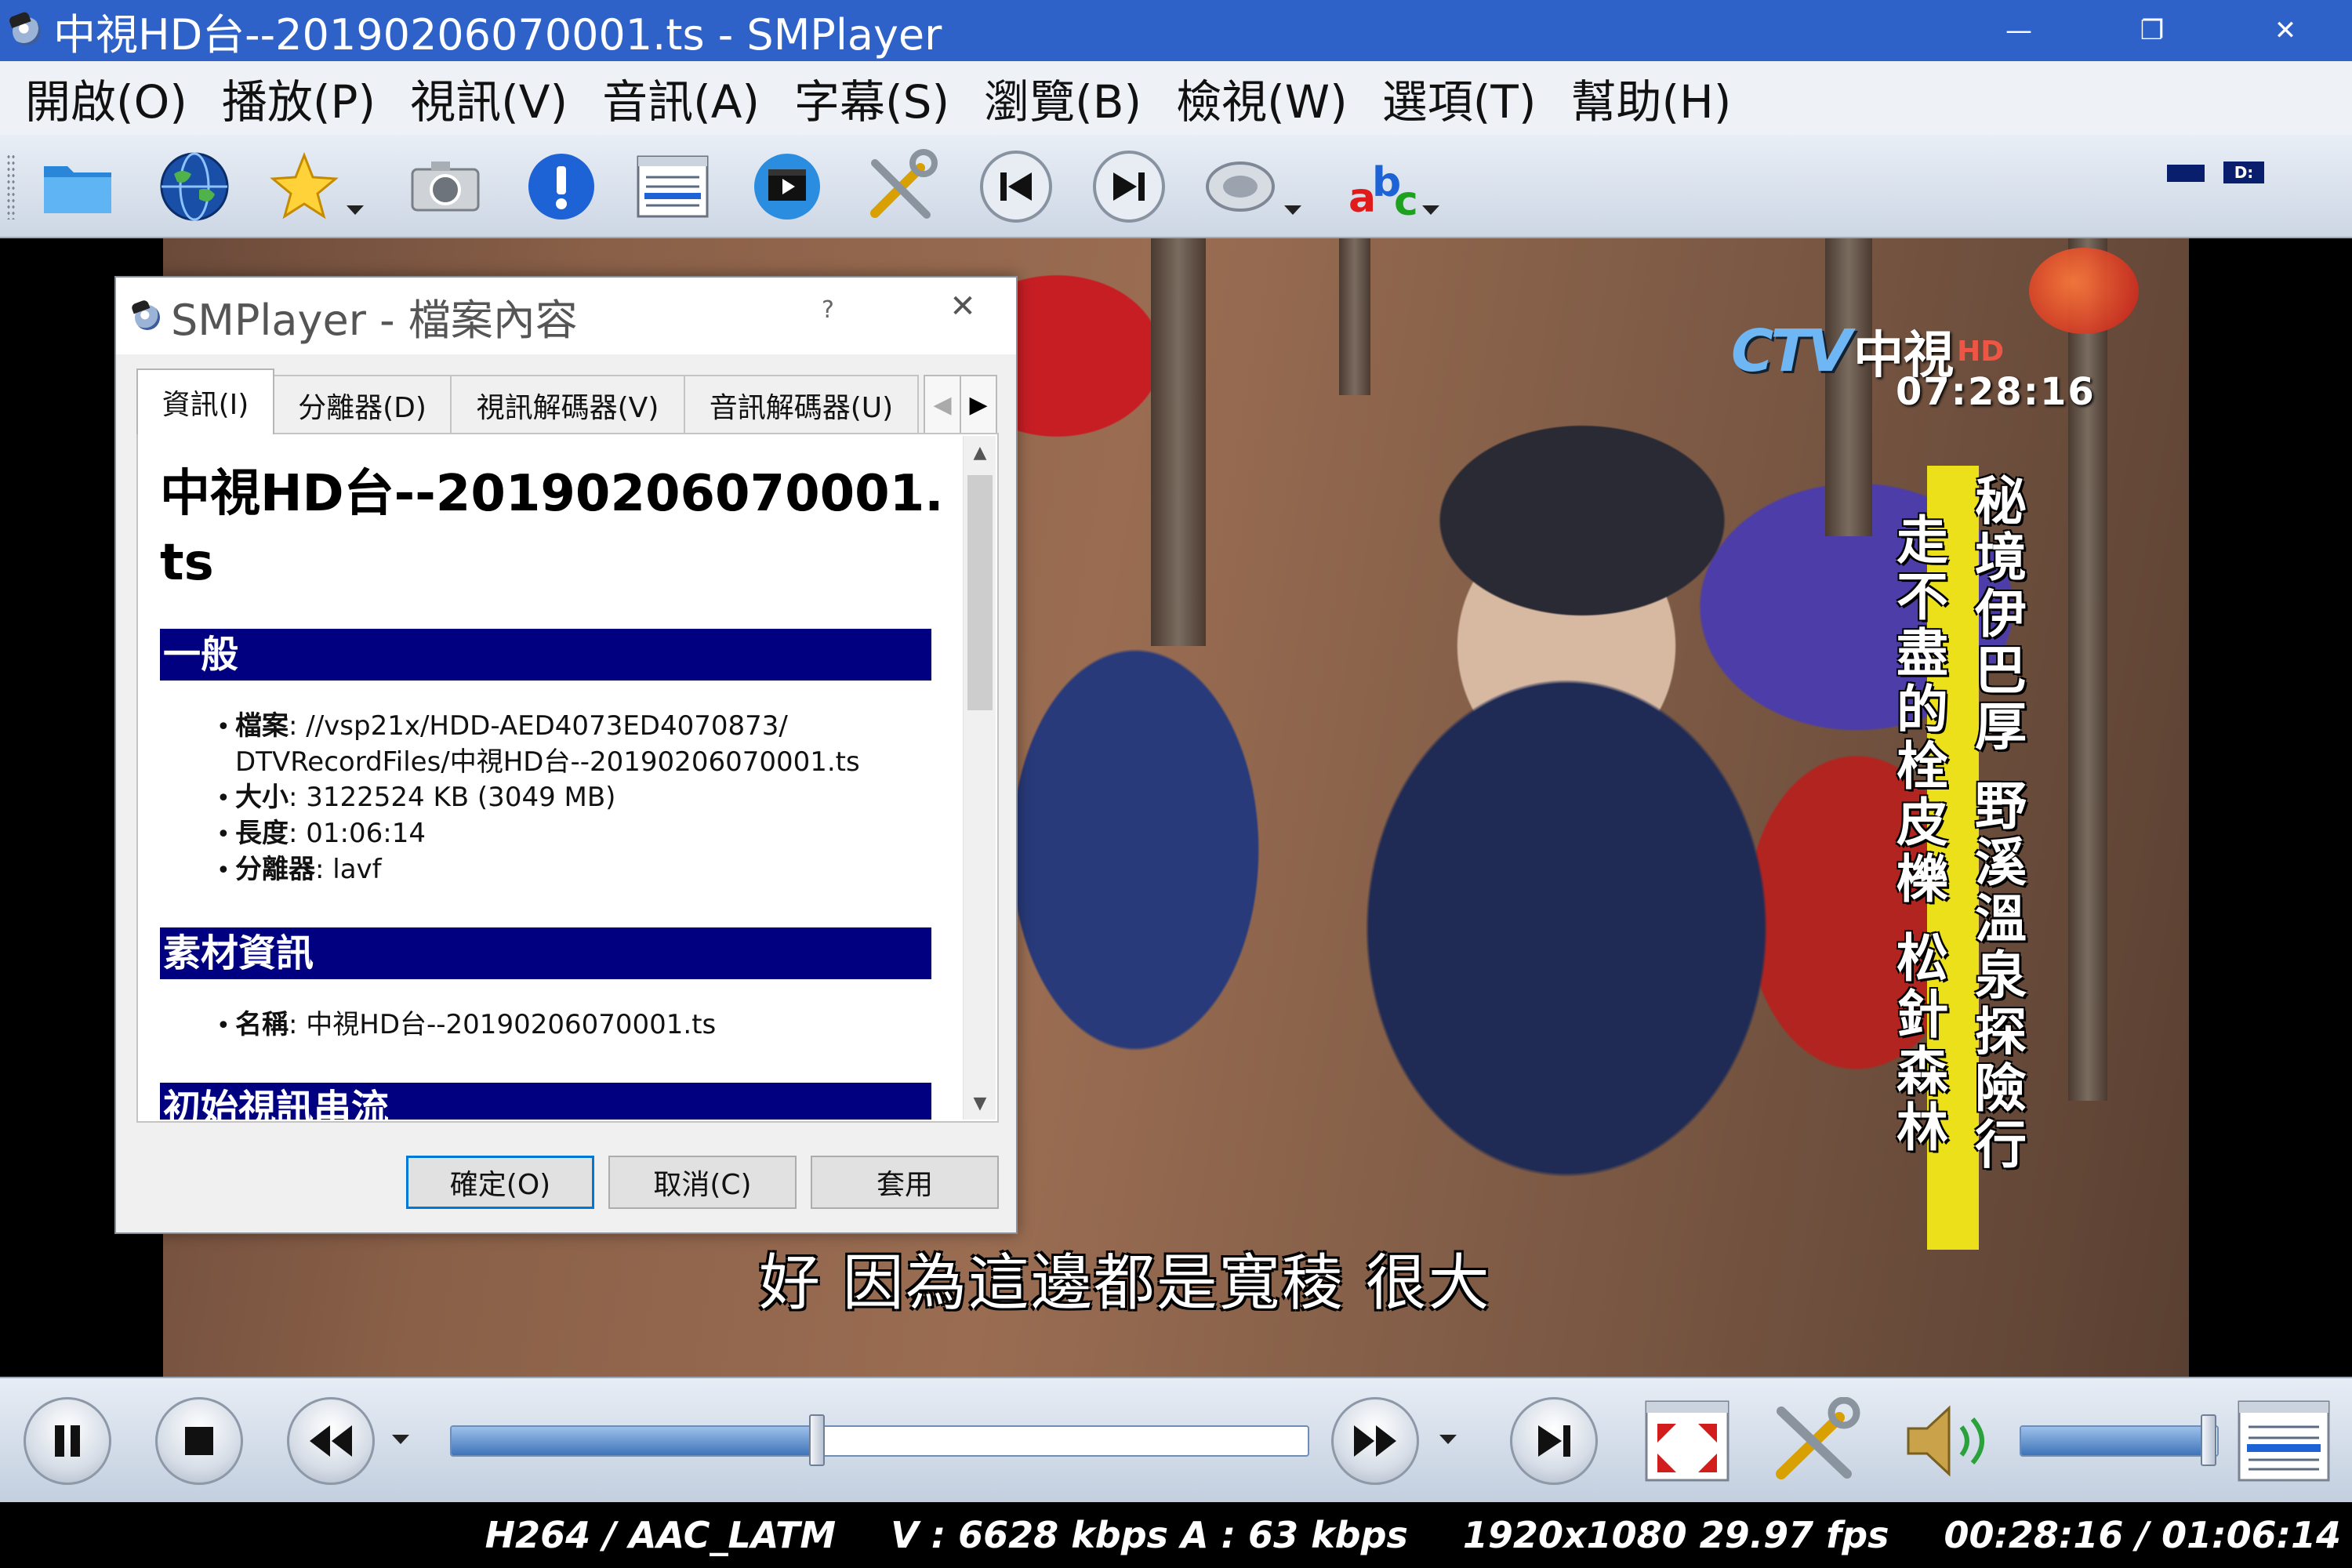 This screenshot has width=2352, height=1568. What do you see at coordinates (304, 186) in the screenshot?
I see `favorites-star-icon` at bounding box center [304, 186].